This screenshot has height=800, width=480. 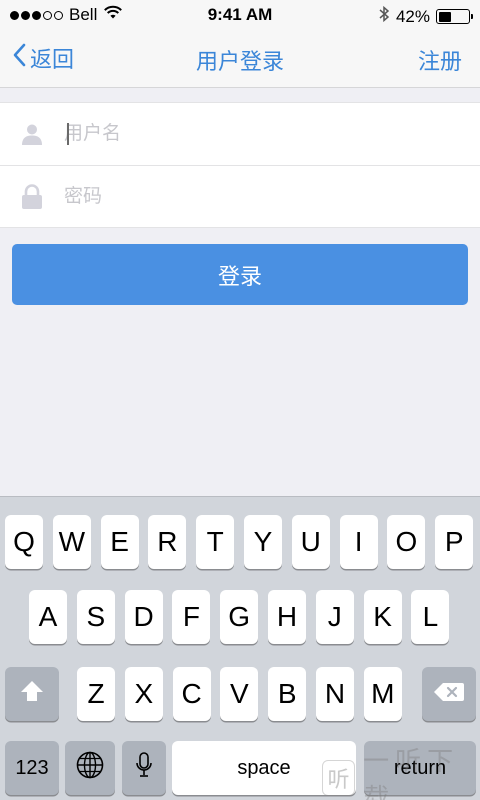 What do you see at coordinates (215, 542) in the screenshot?
I see `key-t: T` at bounding box center [215, 542].